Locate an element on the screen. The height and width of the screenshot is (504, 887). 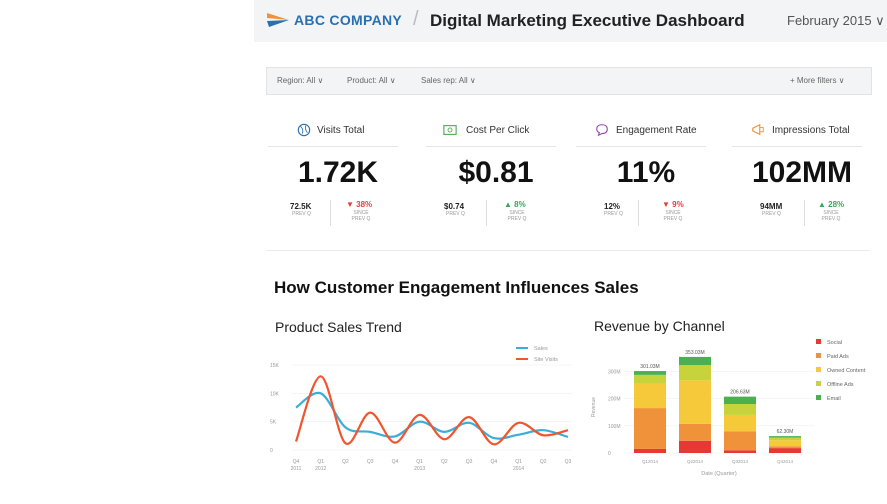
kpi-header: Cost Per Click is located at coordinates (491, 133).